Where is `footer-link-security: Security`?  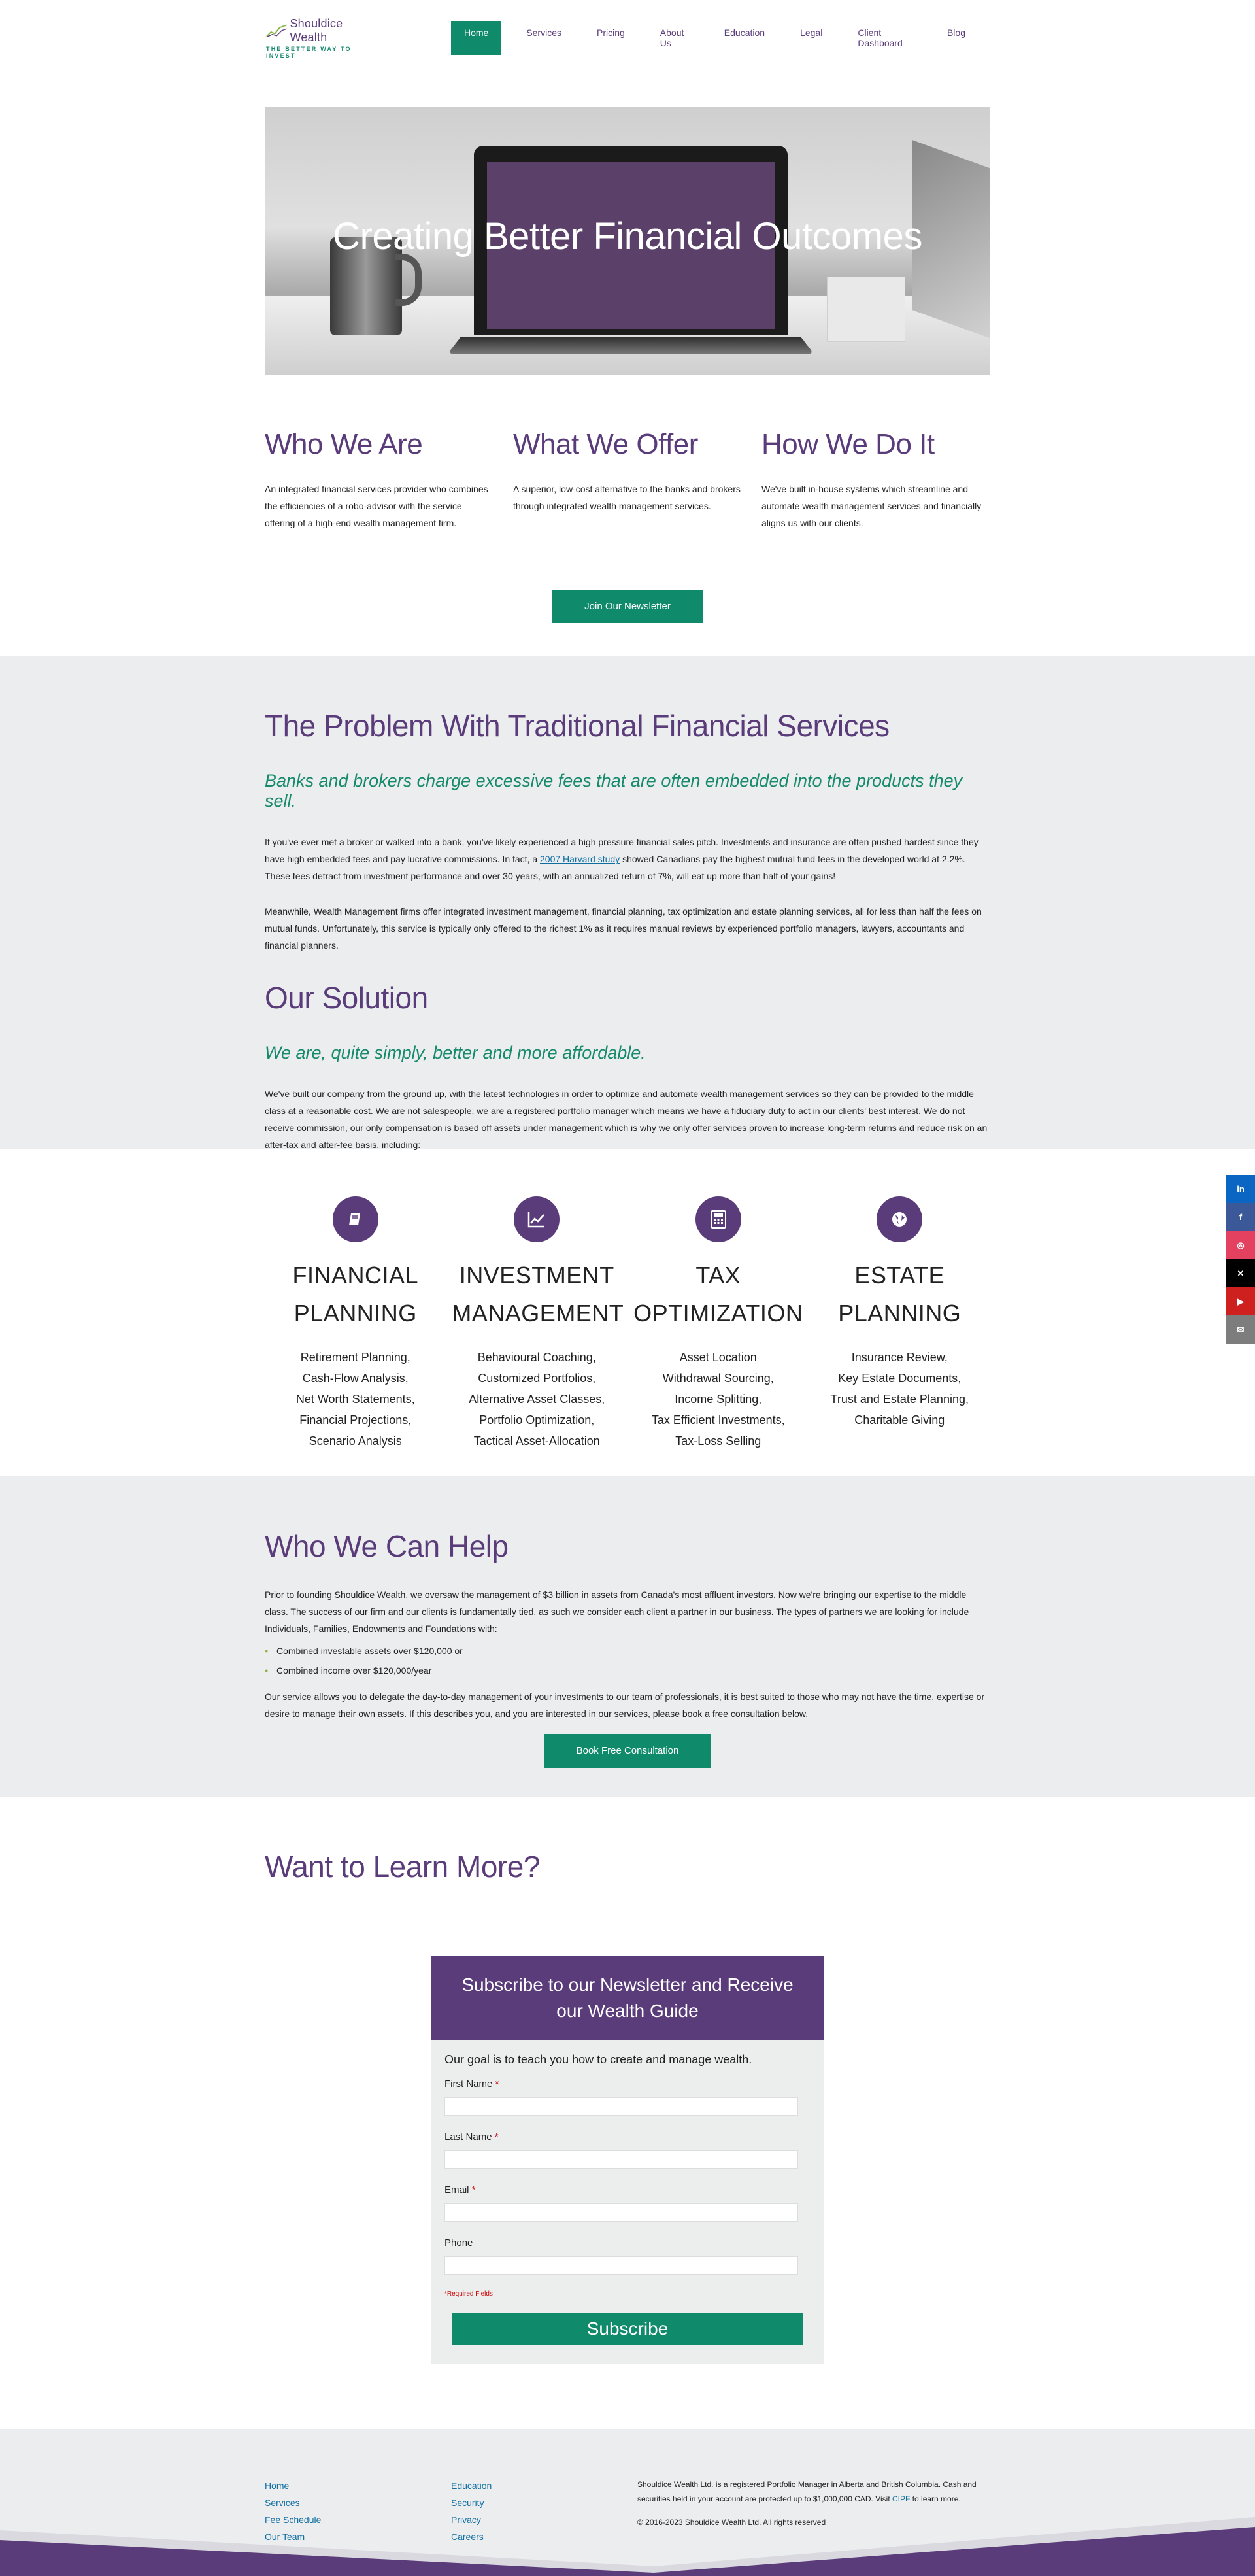 footer-link-security: Security is located at coordinates (544, 2502).